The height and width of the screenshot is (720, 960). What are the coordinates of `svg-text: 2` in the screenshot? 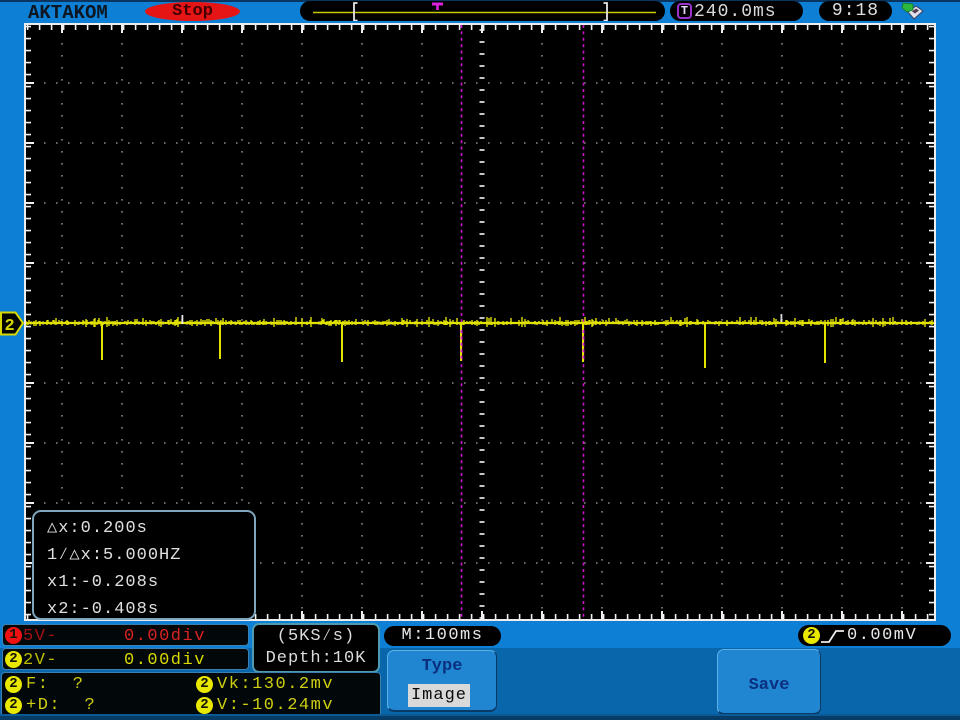 It's located at (10, 326).